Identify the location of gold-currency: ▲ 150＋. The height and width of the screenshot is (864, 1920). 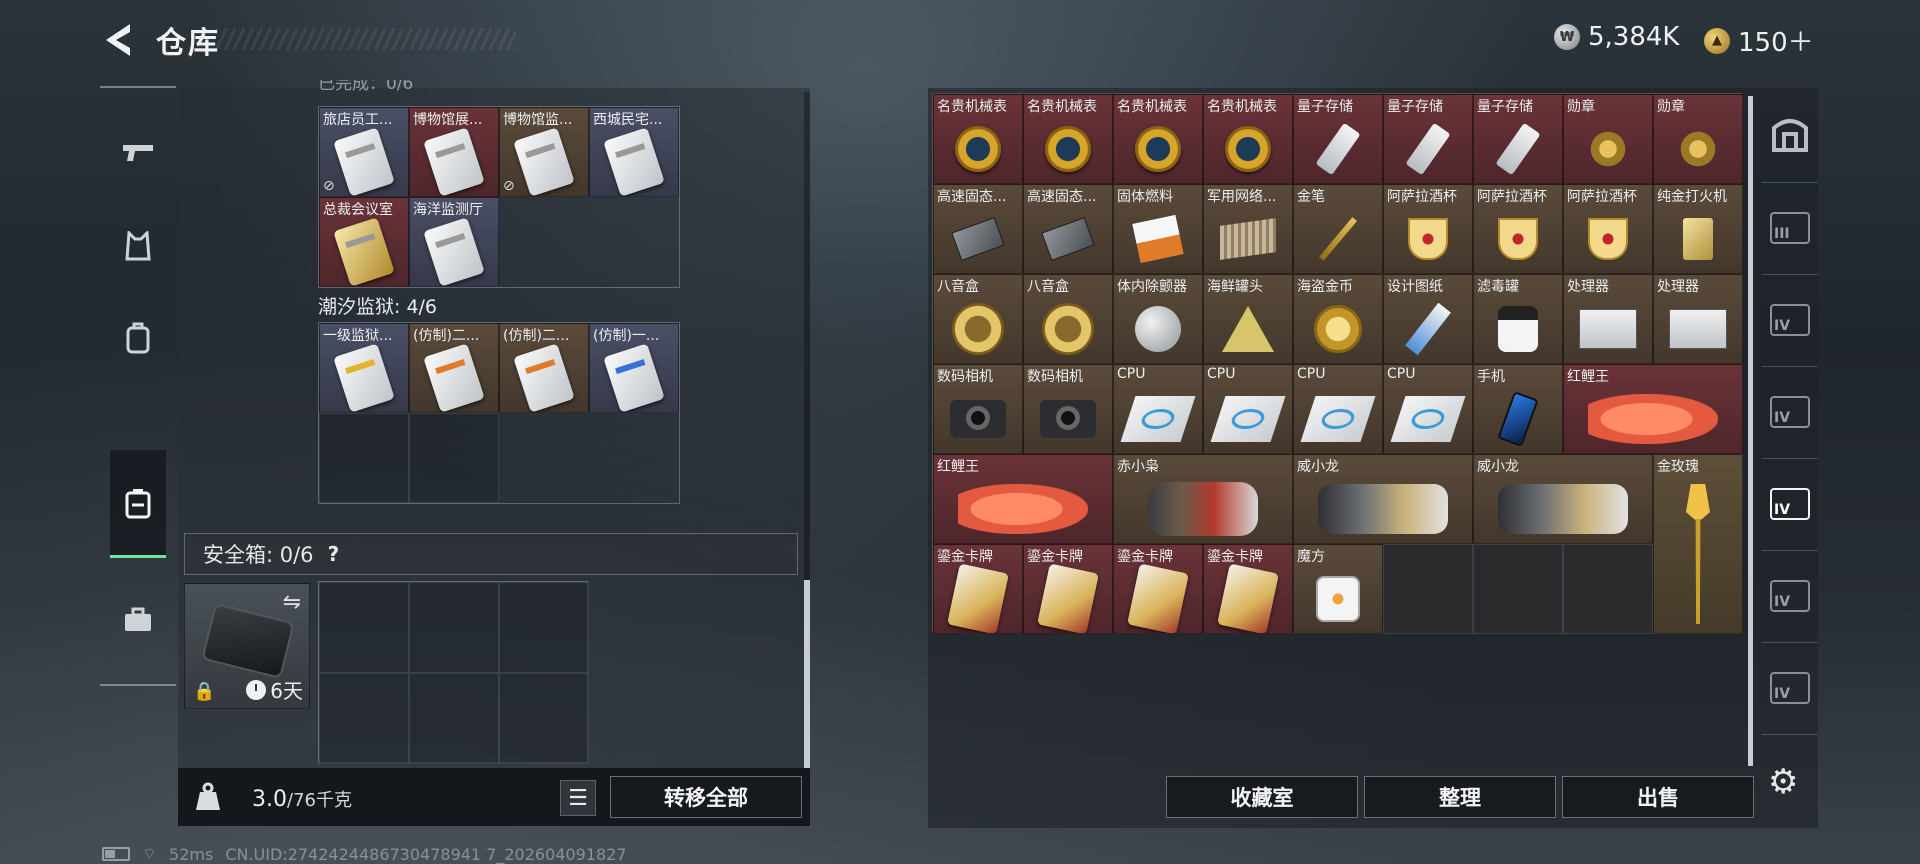
(1759, 40).